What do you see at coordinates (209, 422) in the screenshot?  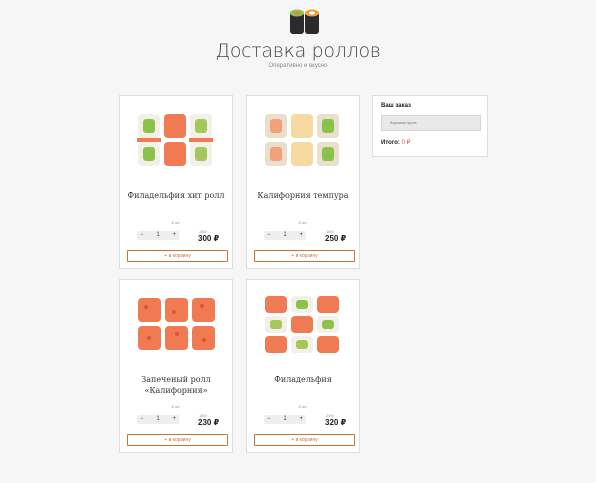 I see `product-price: 230 ₽` at bounding box center [209, 422].